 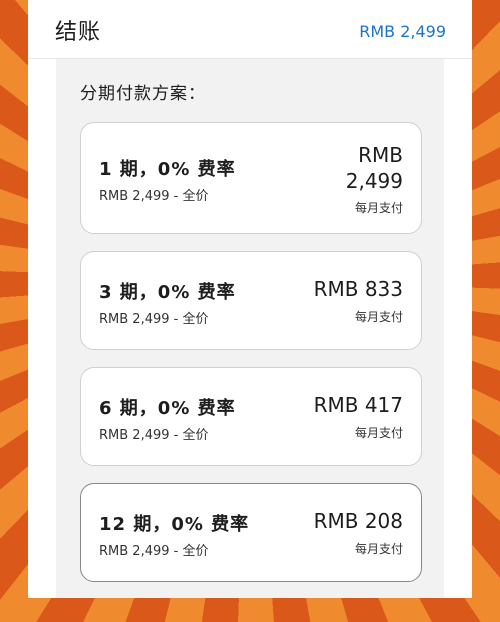 I want to click on installment-option-6: 6 期，0% 费率 RMB 2,499 - 全价 RMB 417 每月支付, so click(x=251, y=416).